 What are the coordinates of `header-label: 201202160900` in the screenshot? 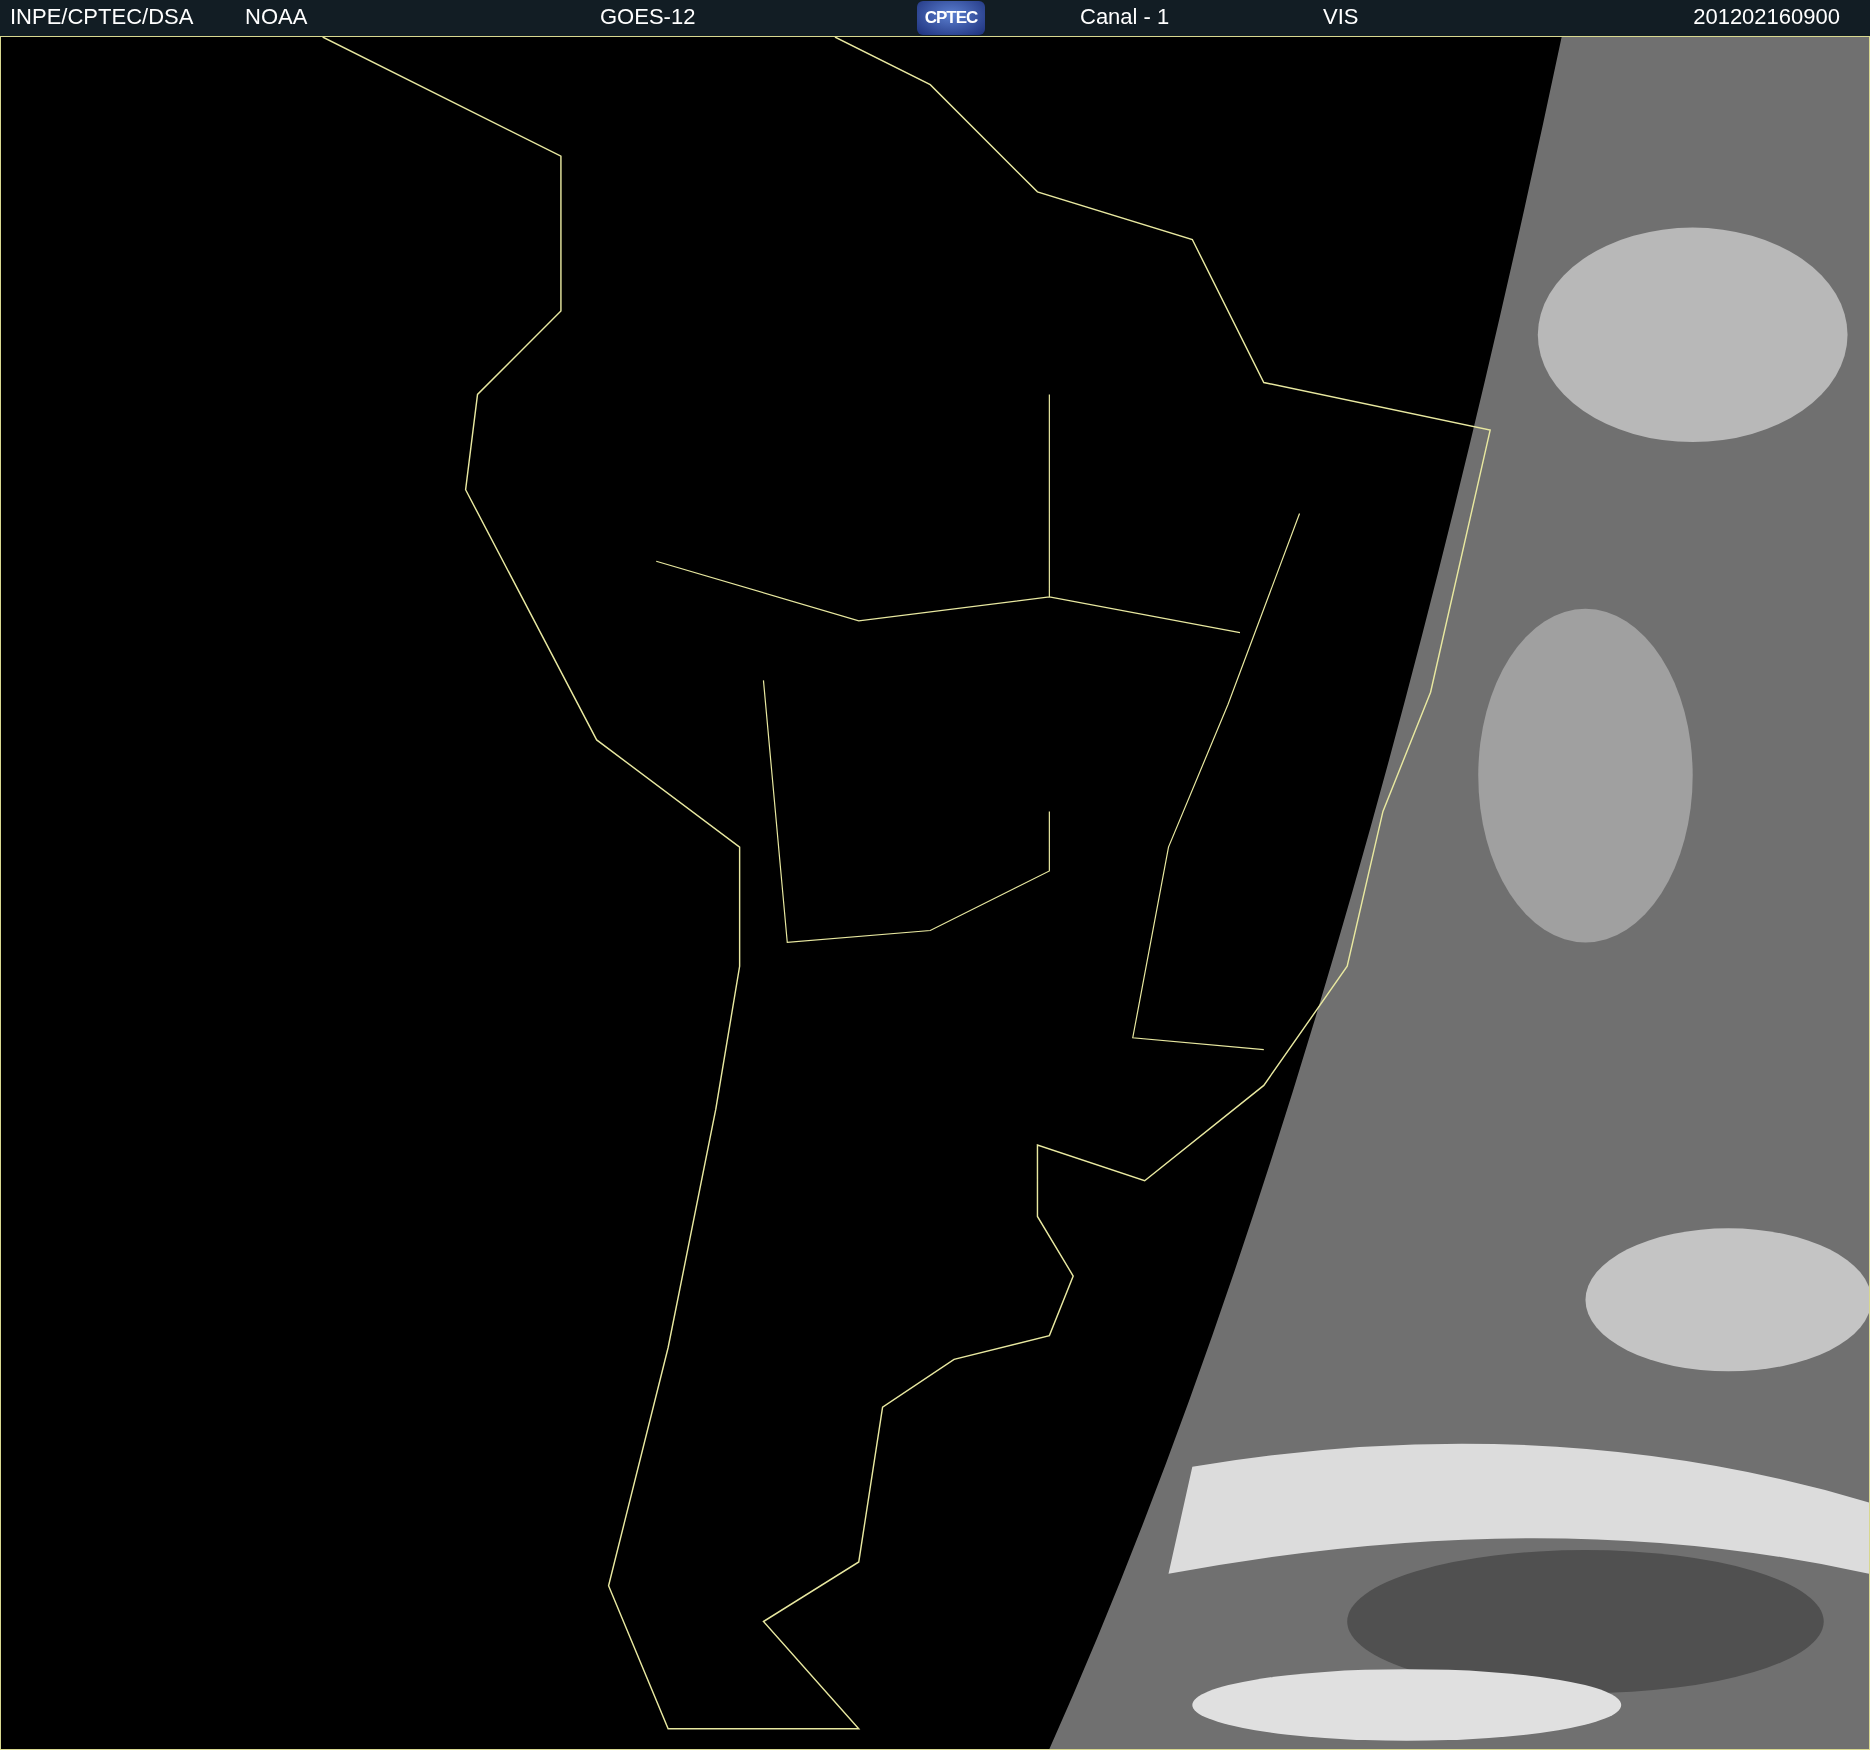 It's located at (1766, 16).